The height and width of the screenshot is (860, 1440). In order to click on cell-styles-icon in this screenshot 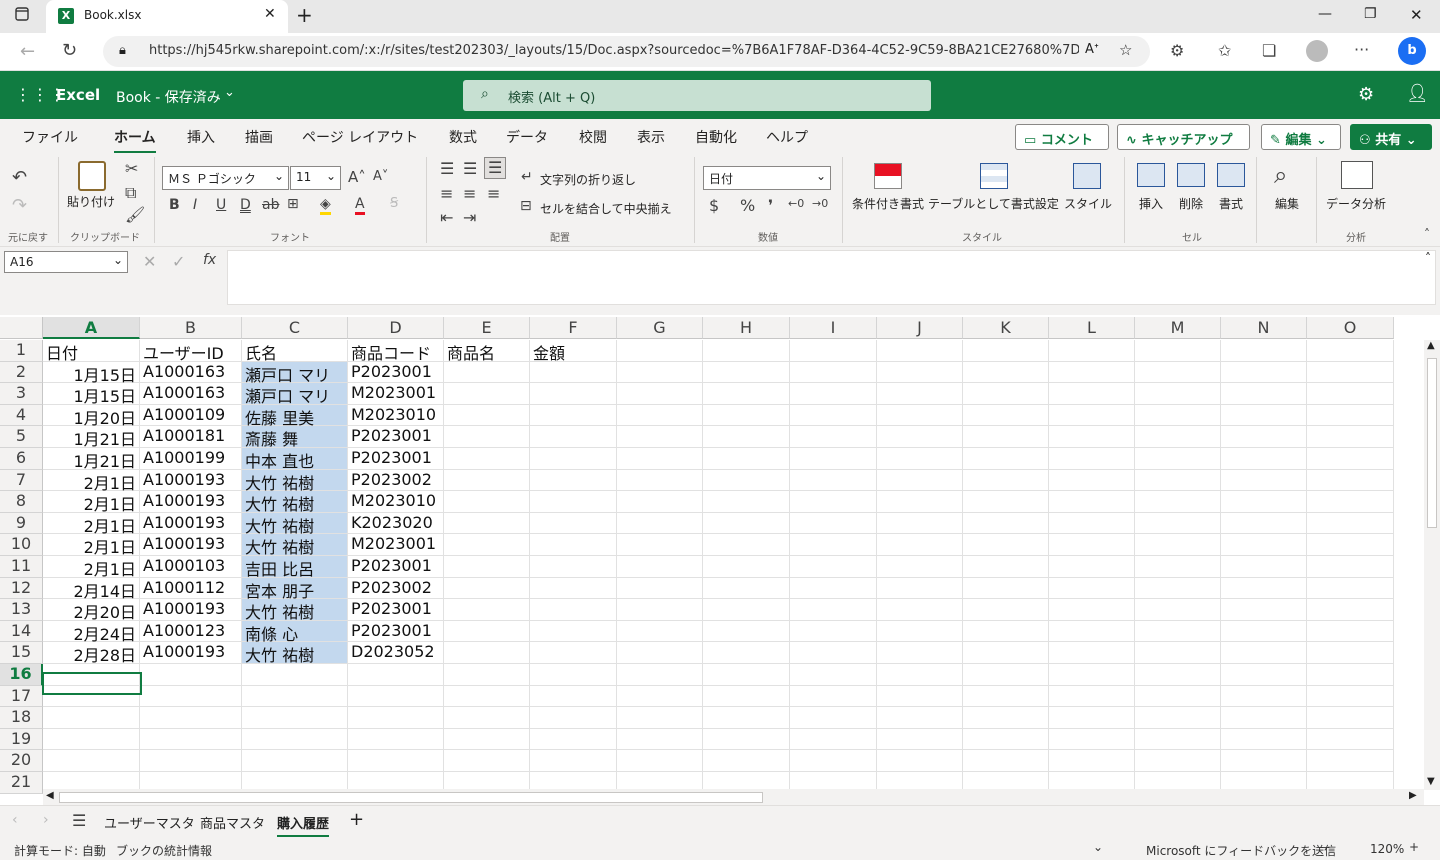, I will do `click(1087, 176)`.